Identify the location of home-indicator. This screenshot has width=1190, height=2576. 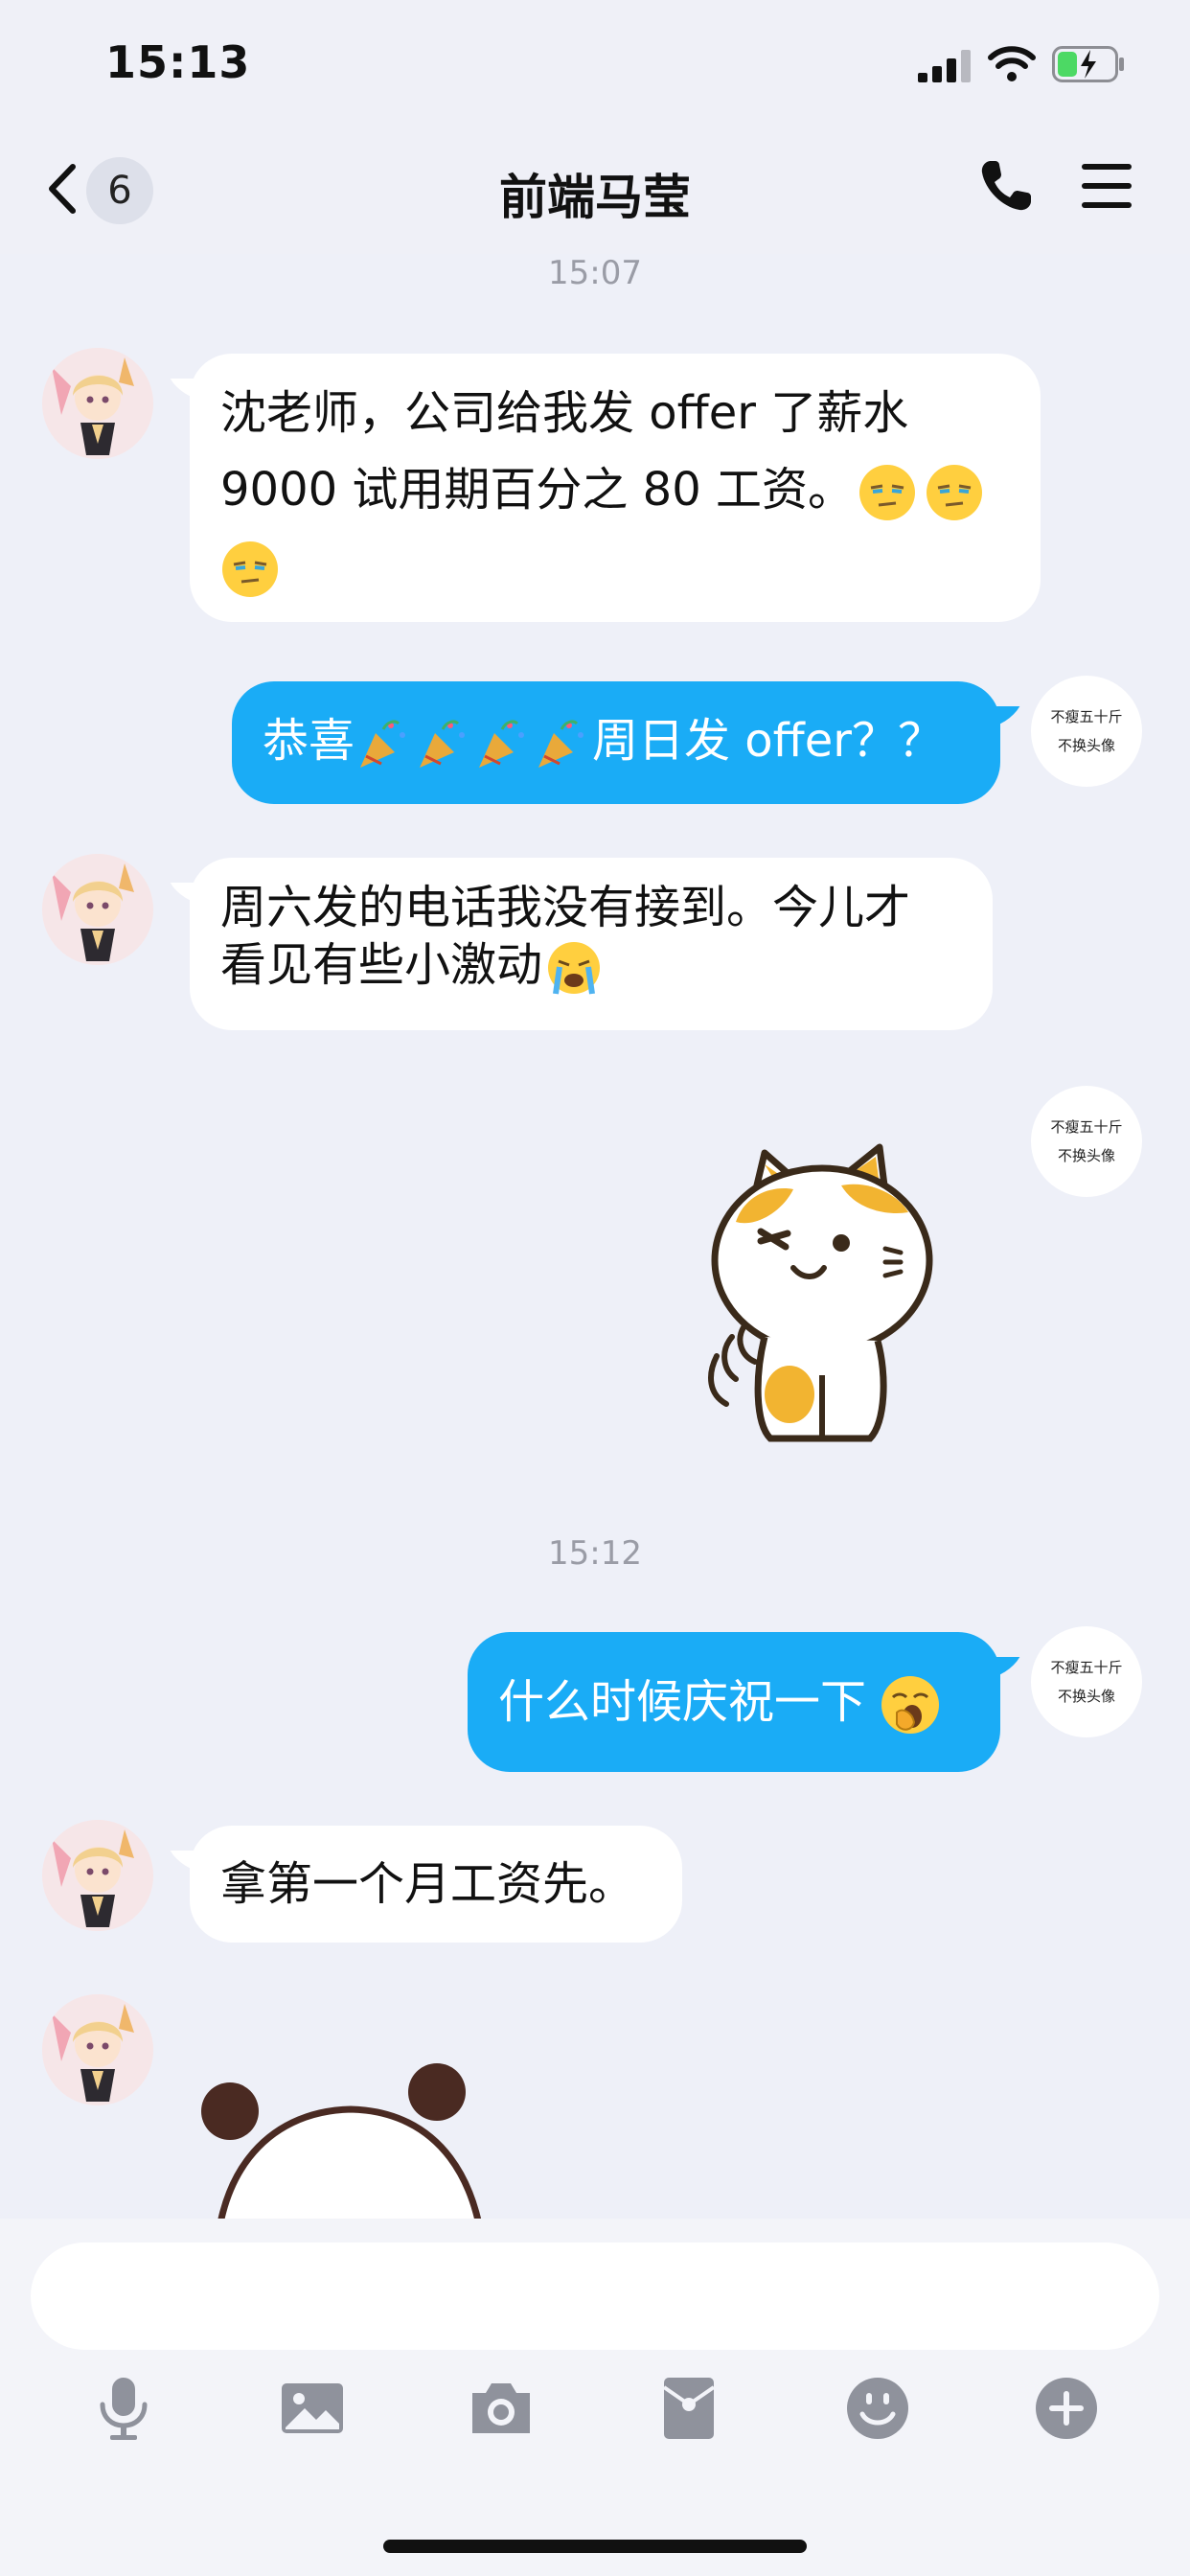
(595, 2546).